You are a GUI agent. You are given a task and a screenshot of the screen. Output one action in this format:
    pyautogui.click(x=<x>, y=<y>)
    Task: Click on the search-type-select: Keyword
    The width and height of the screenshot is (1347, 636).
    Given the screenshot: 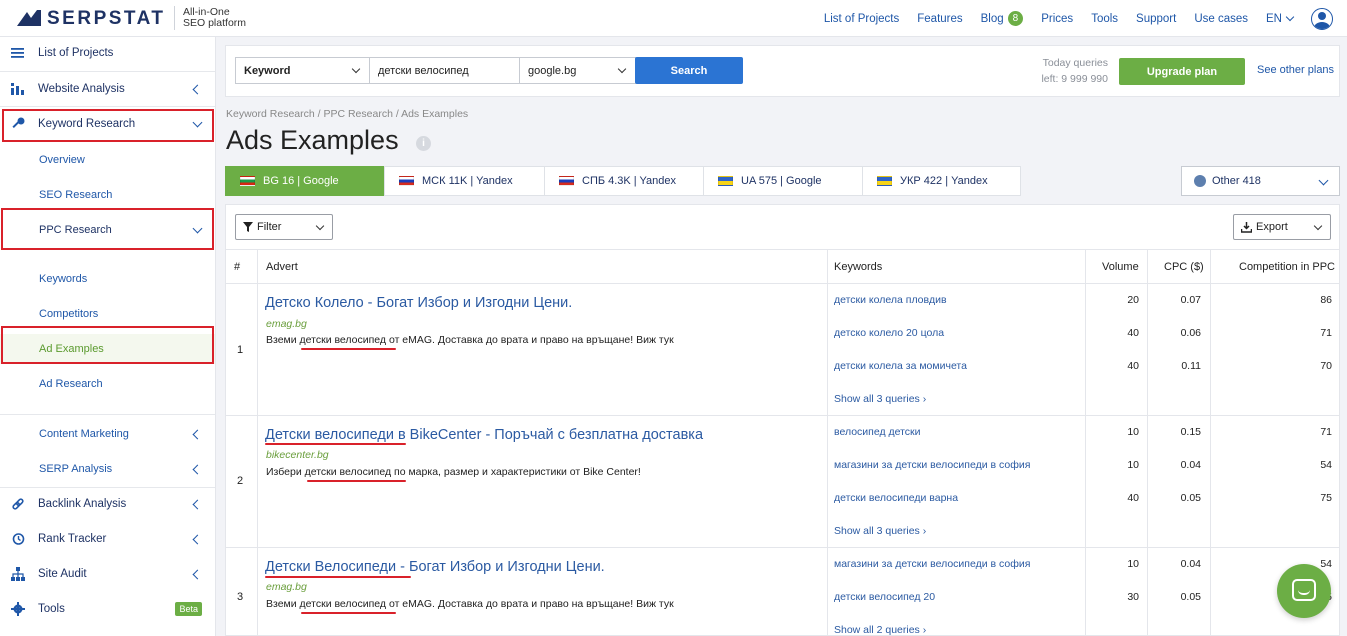 What is the action you would take?
    pyautogui.click(x=302, y=70)
    